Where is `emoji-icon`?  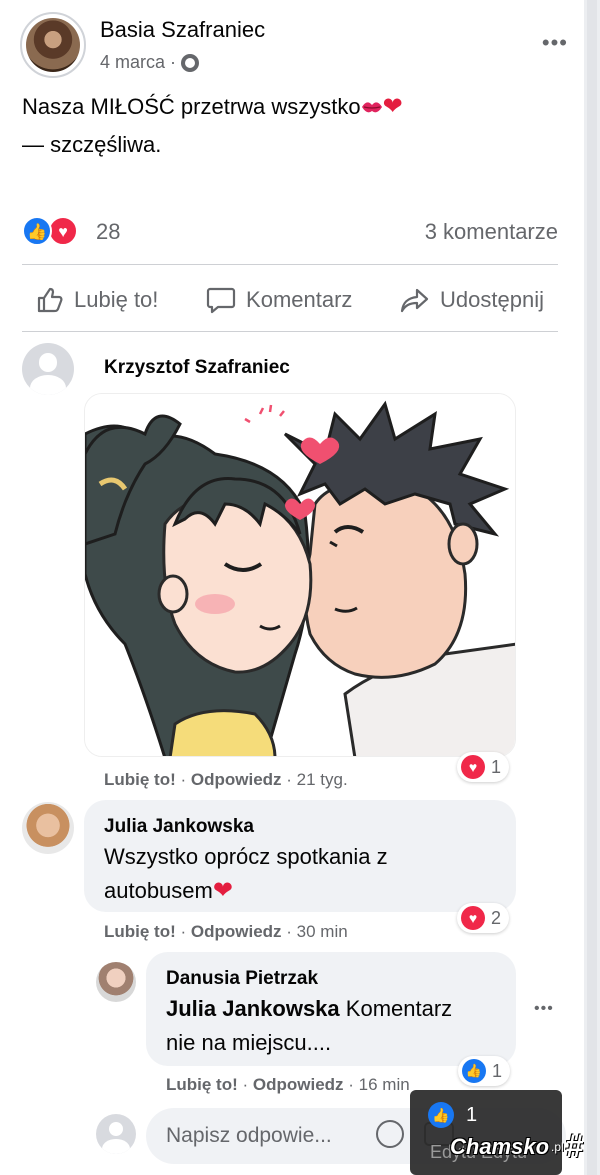 emoji-icon is located at coordinates (390, 1134).